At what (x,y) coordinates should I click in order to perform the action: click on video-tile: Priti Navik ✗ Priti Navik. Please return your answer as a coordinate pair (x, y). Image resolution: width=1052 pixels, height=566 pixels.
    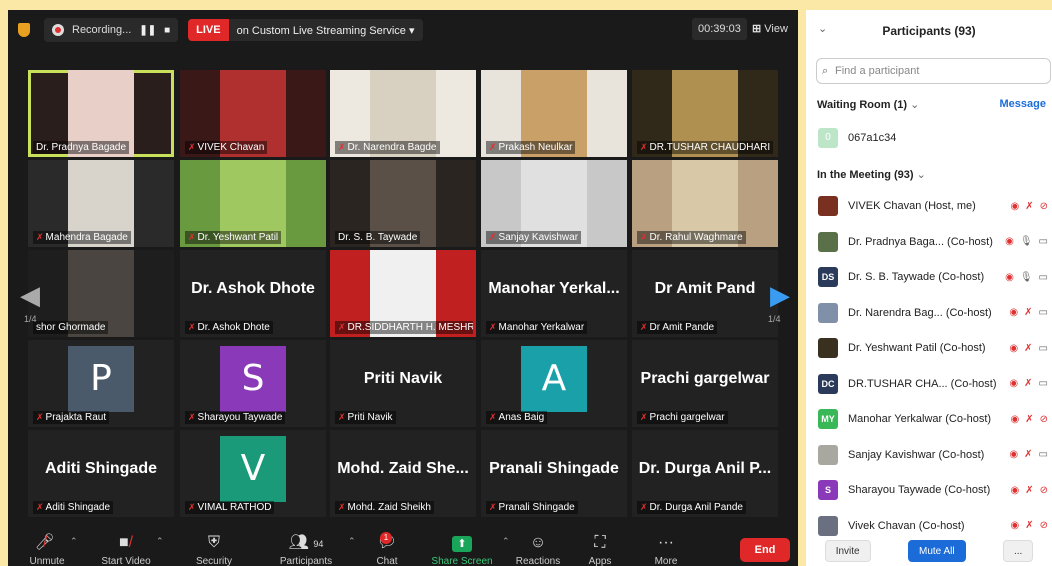
    Looking at the image, I should click on (403, 383).